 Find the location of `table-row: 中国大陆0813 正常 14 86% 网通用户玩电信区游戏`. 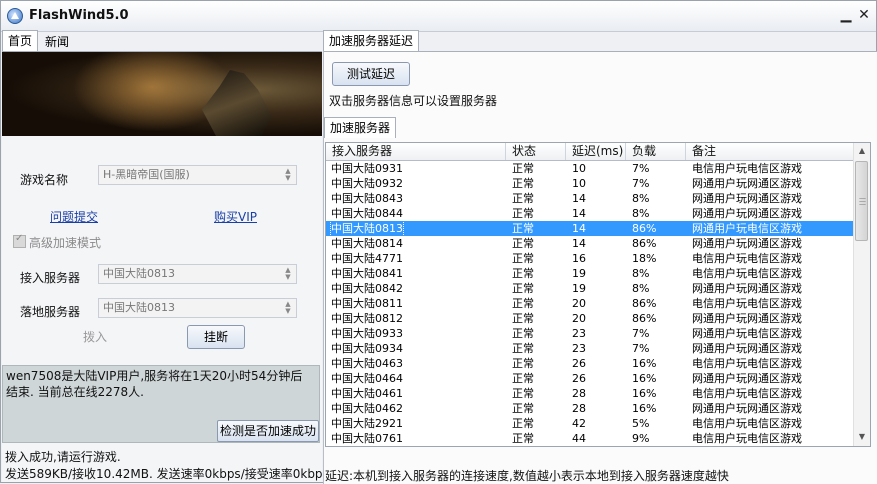

table-row: 中国大陆0813 正常 14 86% 网通用户玩电信区游戏 is located at coordinates (590, 228).